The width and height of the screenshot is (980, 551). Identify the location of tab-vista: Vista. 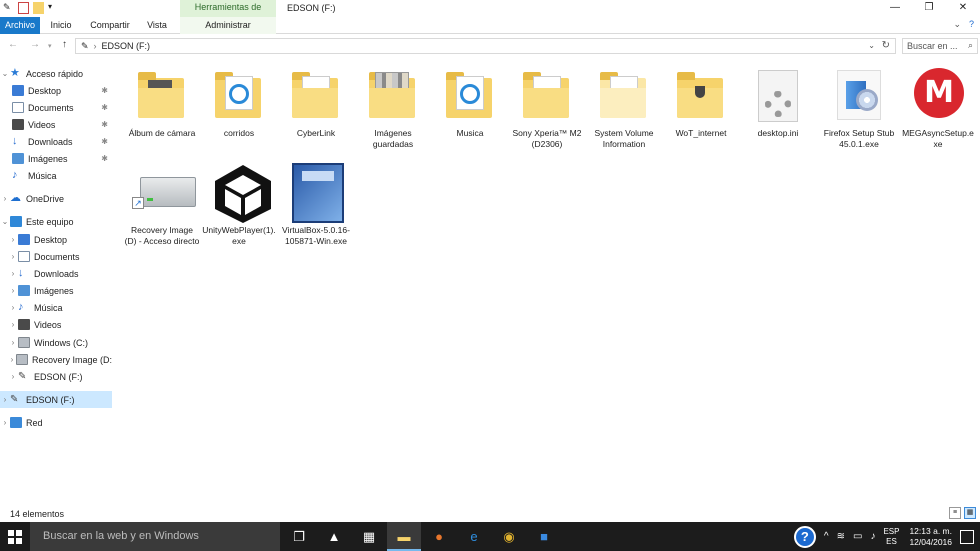
(157, 25).